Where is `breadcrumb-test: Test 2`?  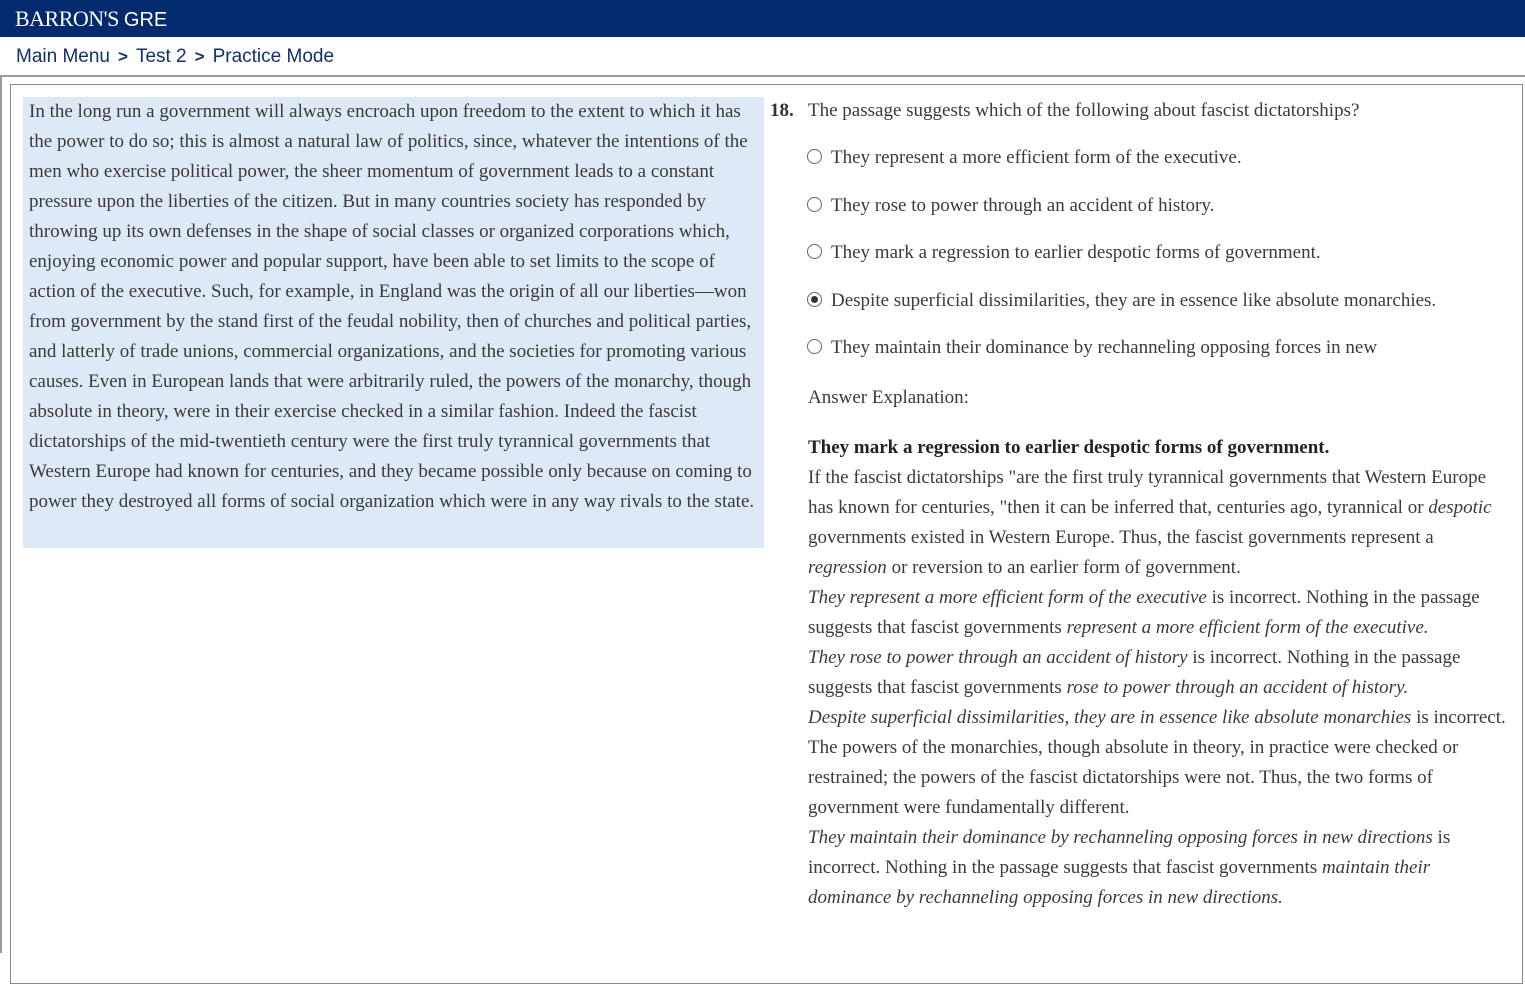 breadcrumb-test: Test 2 is located at coordinates (161, 56).